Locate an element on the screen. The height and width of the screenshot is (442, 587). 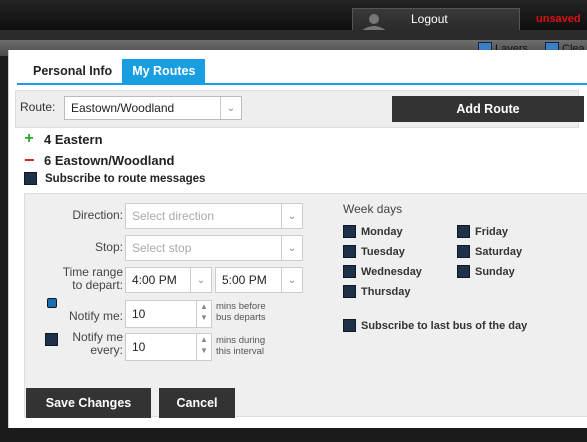
logout-label: Logout is located at coordinates (429, 19).